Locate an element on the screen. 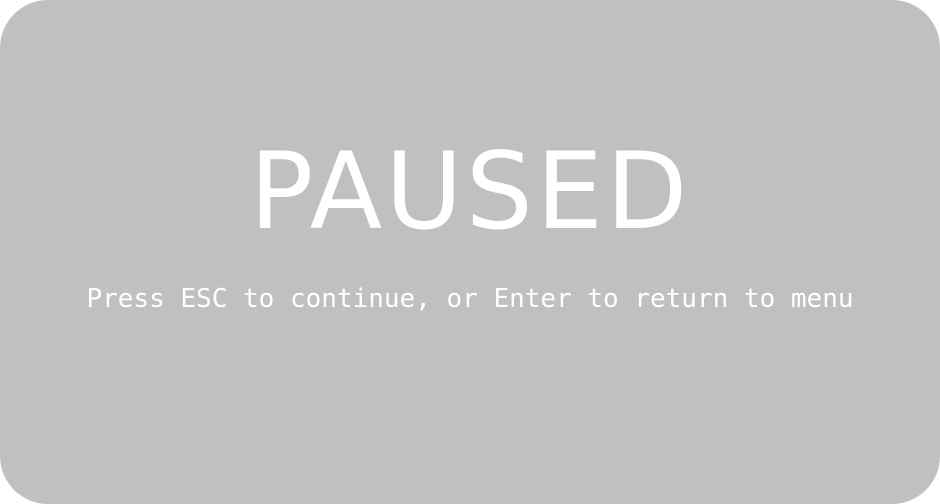 The height and width of the screenshot is (504, 940). pause-title: PAUSED is located at coordinates (470, 191).